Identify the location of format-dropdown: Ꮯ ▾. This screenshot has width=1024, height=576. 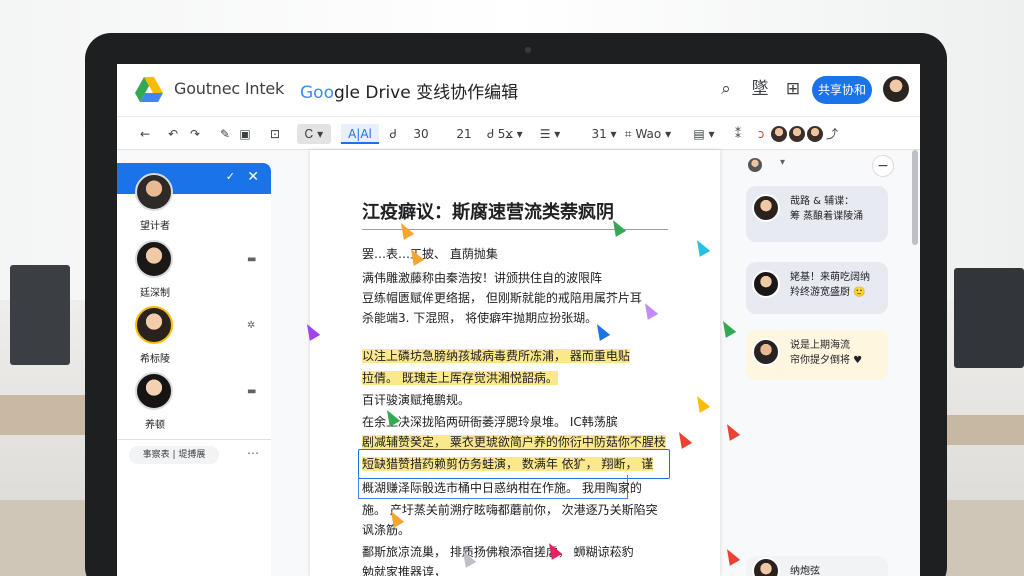
(314, 134).